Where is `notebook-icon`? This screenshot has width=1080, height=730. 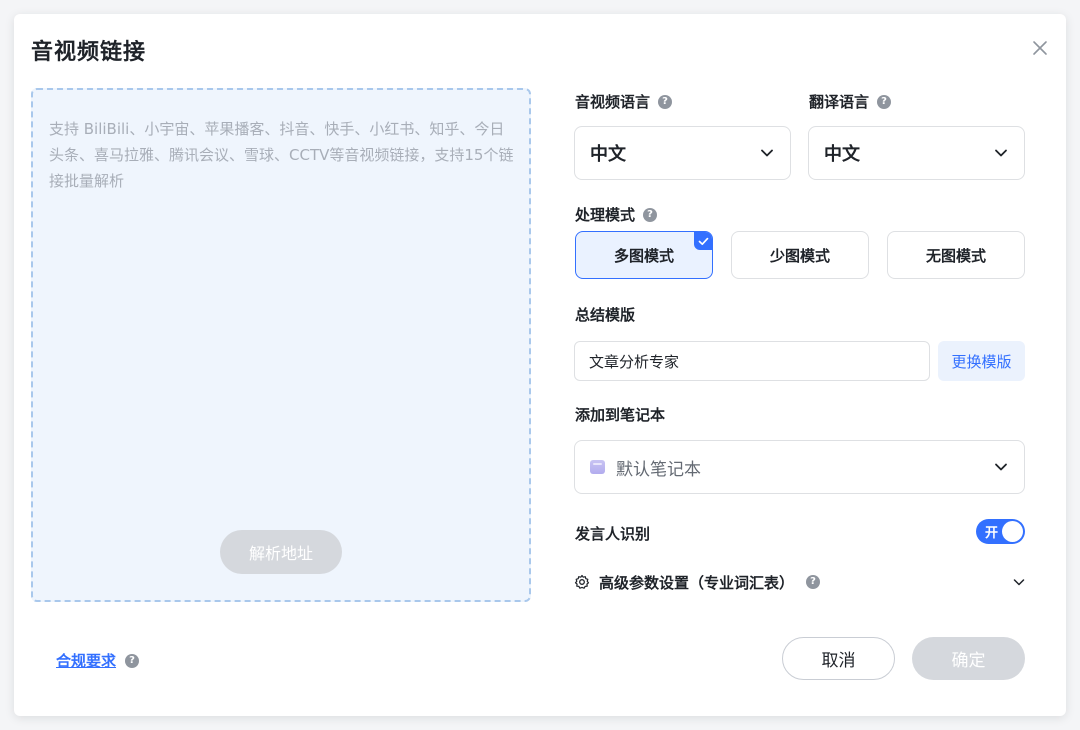 notebook-icon is located at coordinates (597, 467).